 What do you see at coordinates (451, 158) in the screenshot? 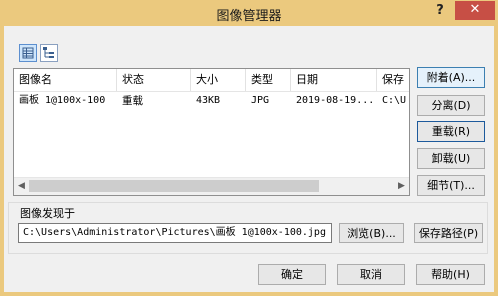
I see `unload-button: 卸载(U)` at bounding box center [451, 158].